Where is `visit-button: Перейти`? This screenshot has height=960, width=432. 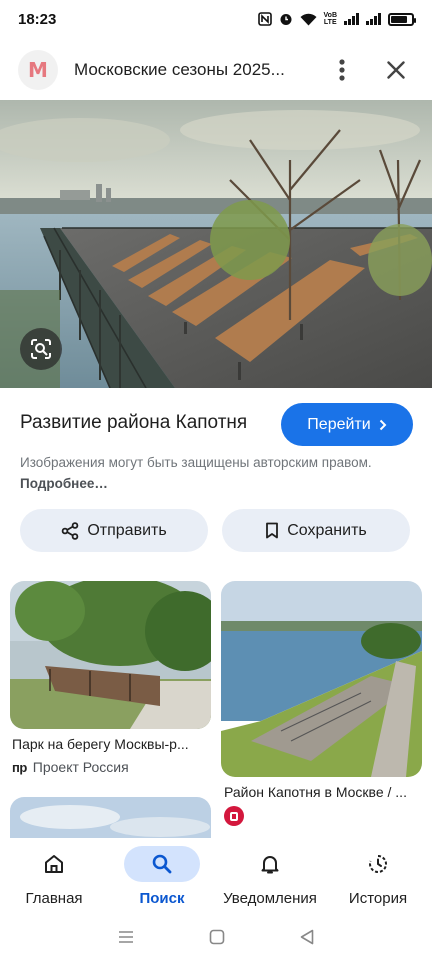
visit-button: Перейти is located at coordinates (347, 424).